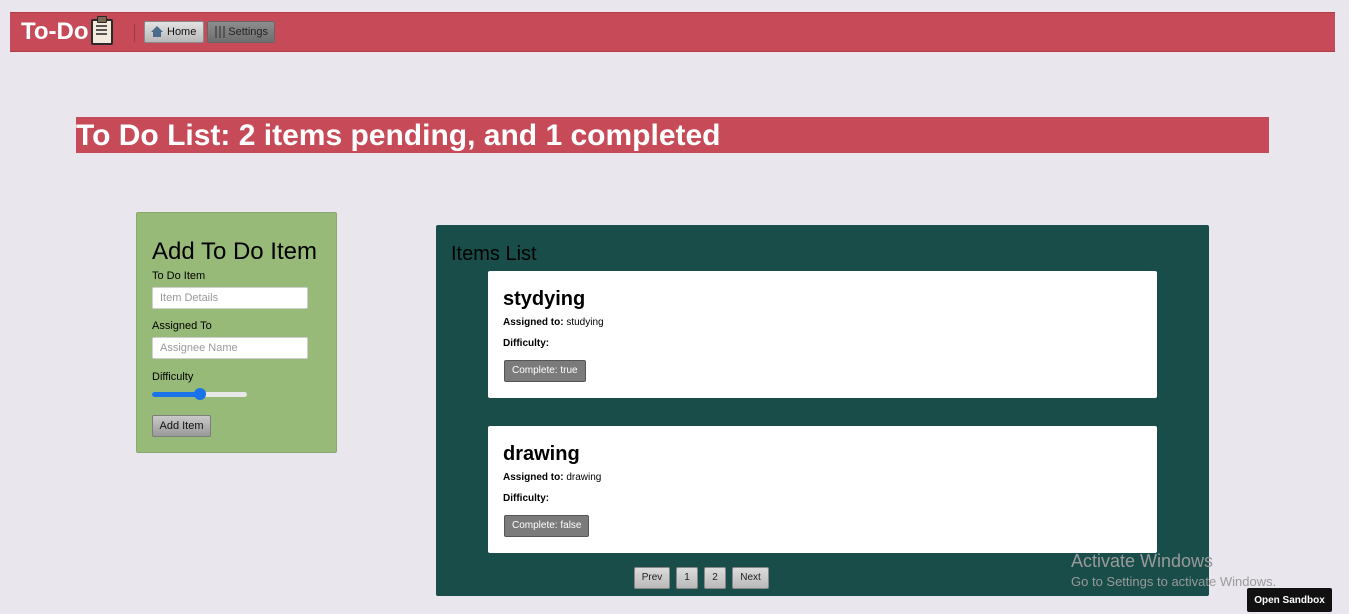 This screenshot has width=1349, height=614. What do you see at coordinates (547, 526) in the screenshot?
I see `complete-toggle-button: Complete: false` at bounding box center [547, 526].